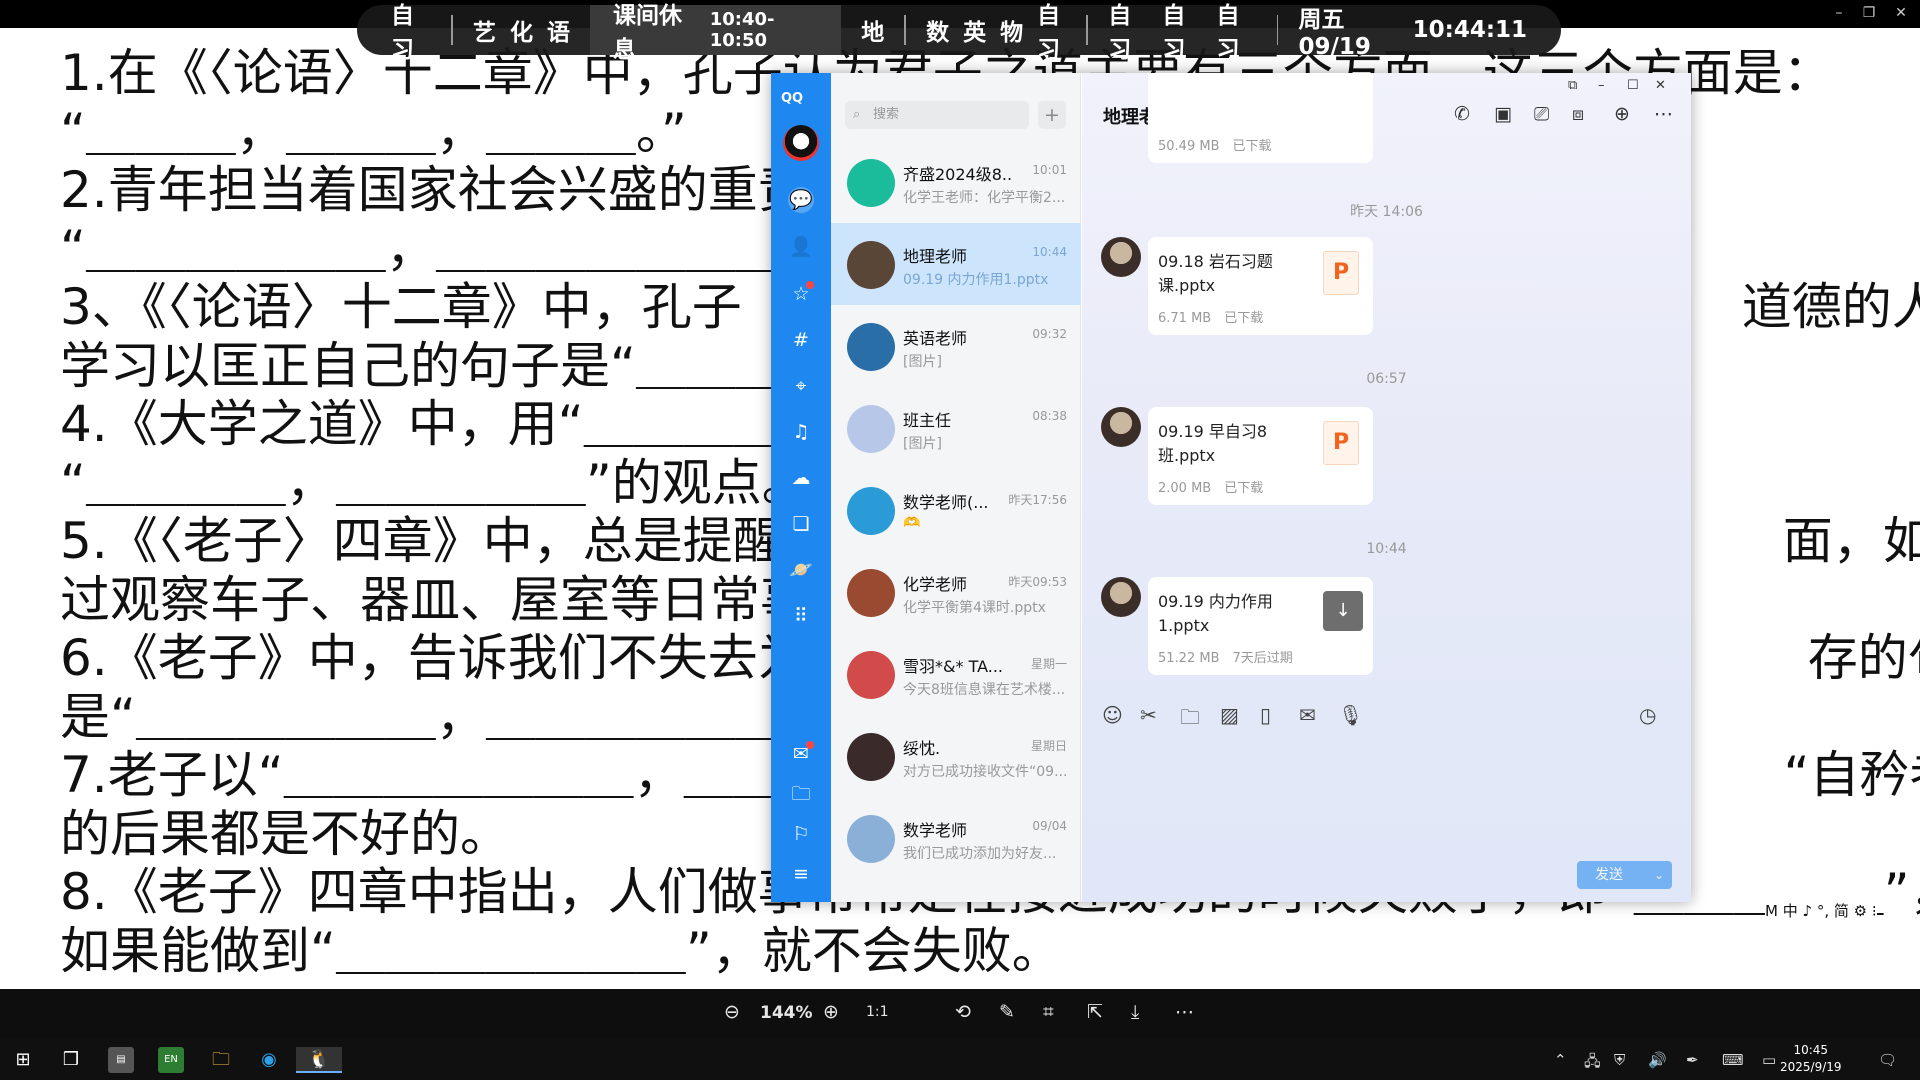 The height and width of the screenshot is (1080, 1920). What do you see at coordinates (171, 1060) in the screenshot?
I see `app-icon: EN` at bounding box center [171, 1060].